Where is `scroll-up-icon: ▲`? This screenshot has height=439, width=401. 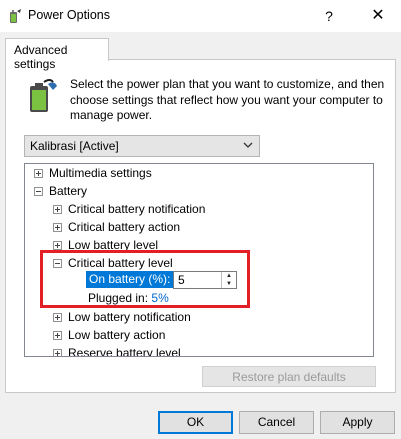 scroll-up-icon: ▲ is located at coordinates (373, 173).